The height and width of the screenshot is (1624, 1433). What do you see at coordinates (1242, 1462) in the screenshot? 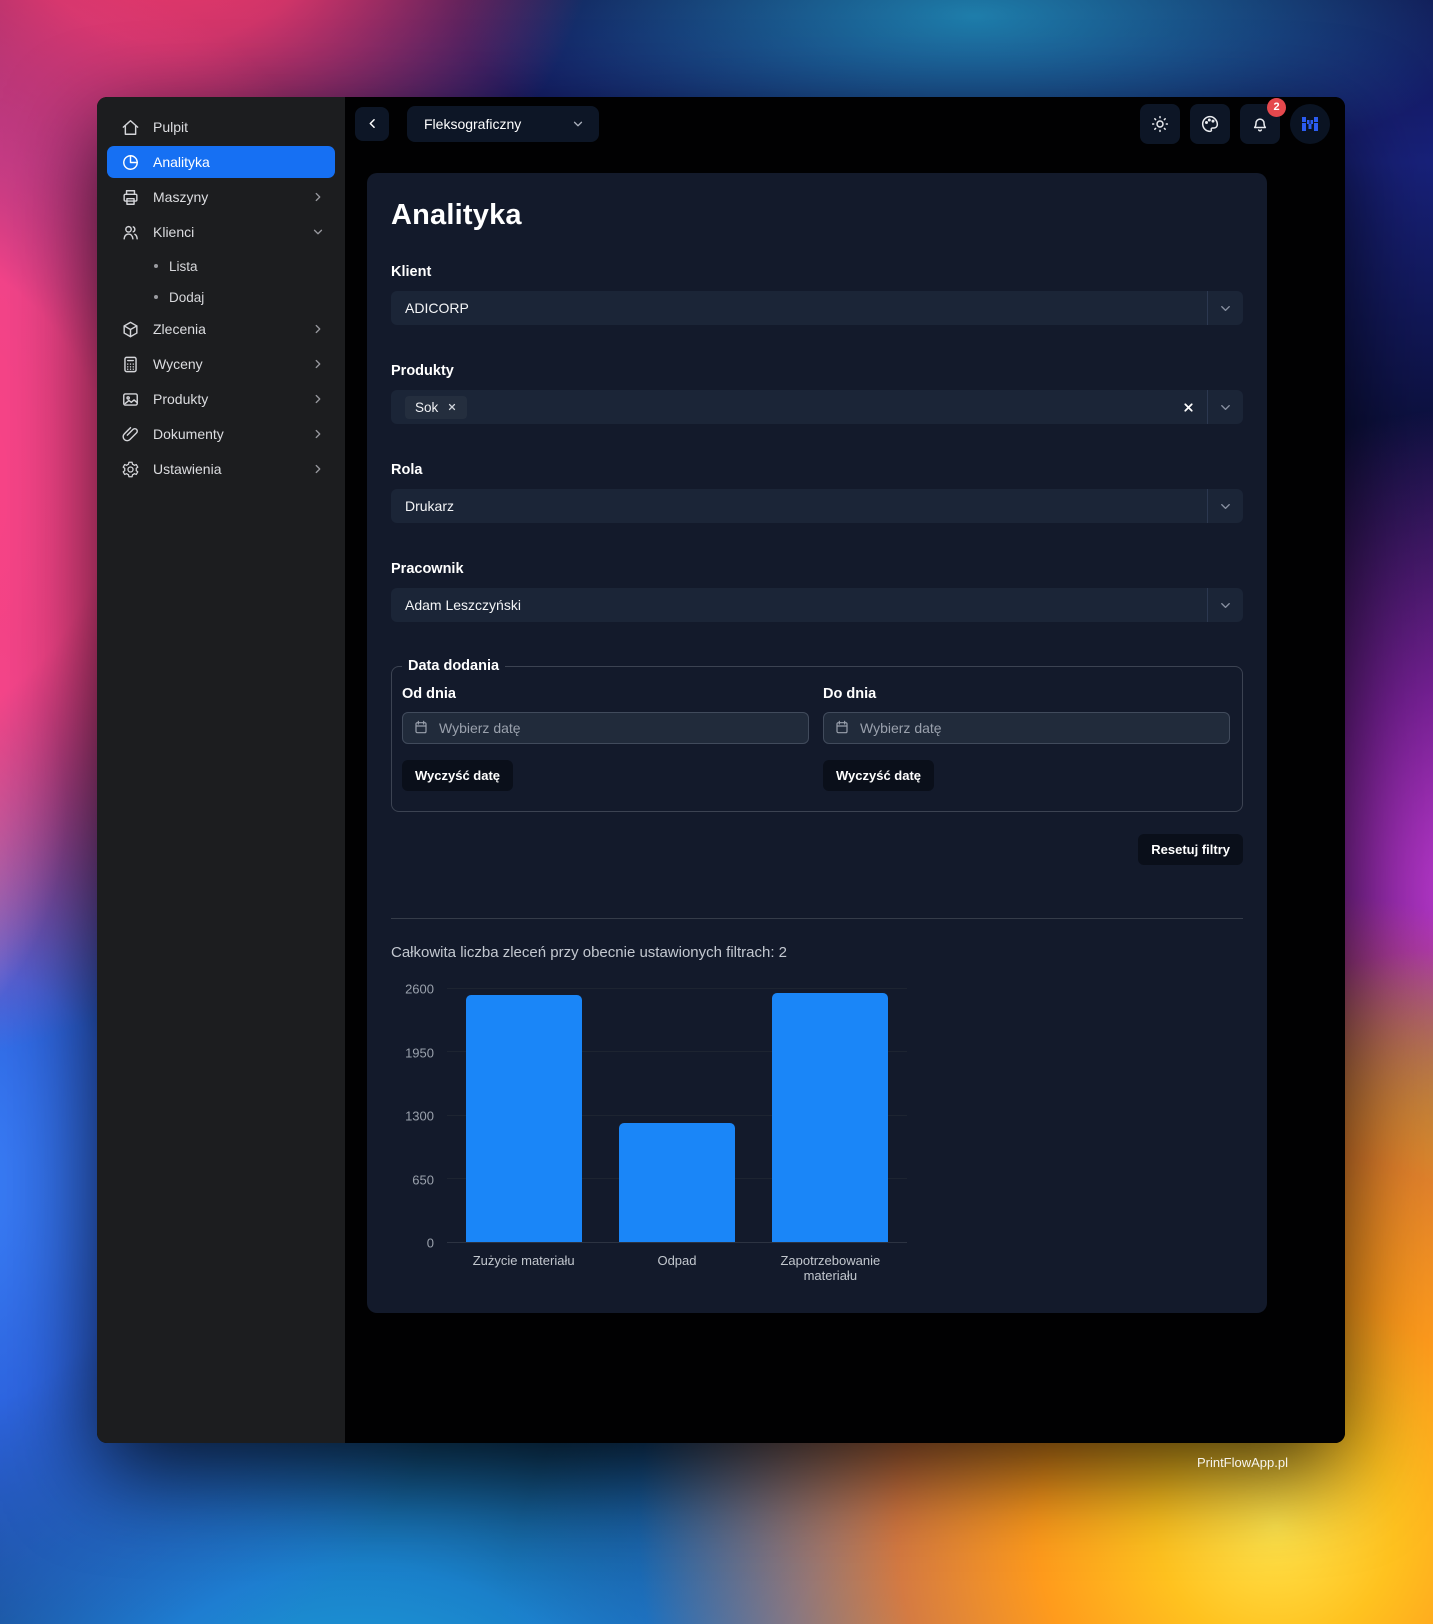
I see `watermark: PrintFlowApp.pl` at bounding box center [1242, 1462].